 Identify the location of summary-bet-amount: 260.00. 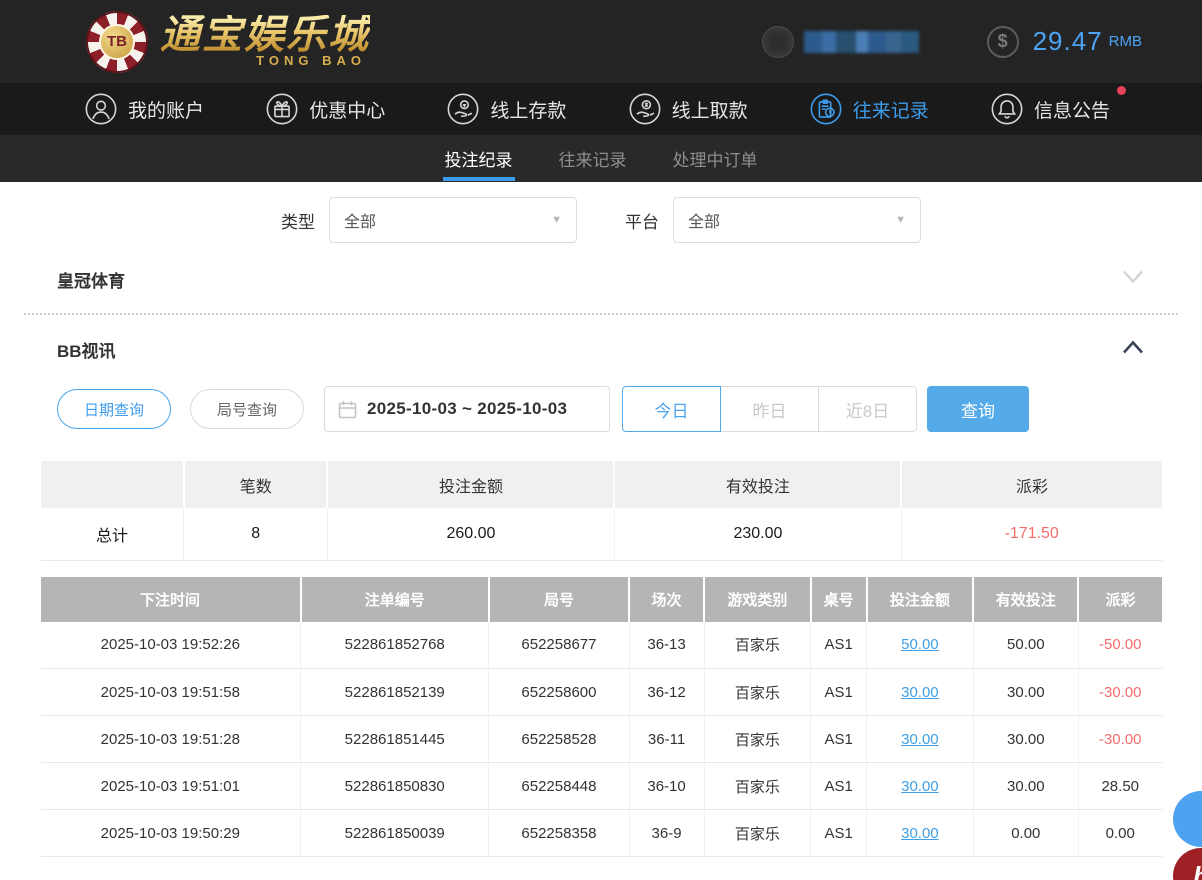
(471, 534).